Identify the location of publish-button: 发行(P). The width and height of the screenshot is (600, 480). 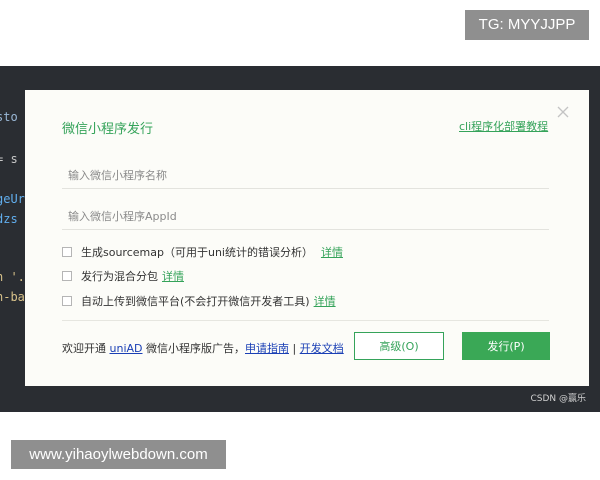
(506, 346).